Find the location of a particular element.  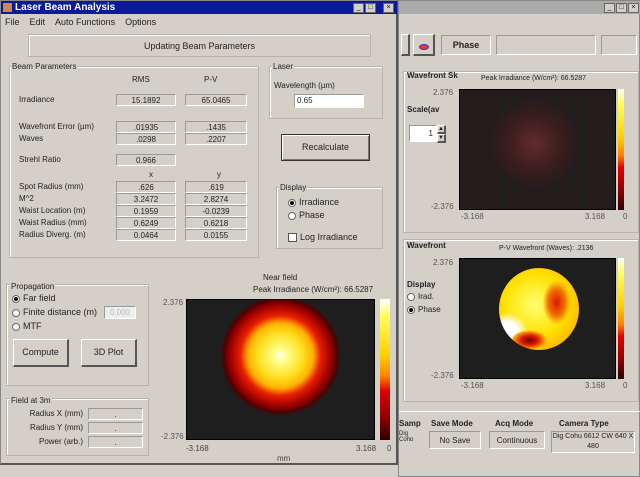

param-value-2: 0.0155 is located at coordinates (216, 235).